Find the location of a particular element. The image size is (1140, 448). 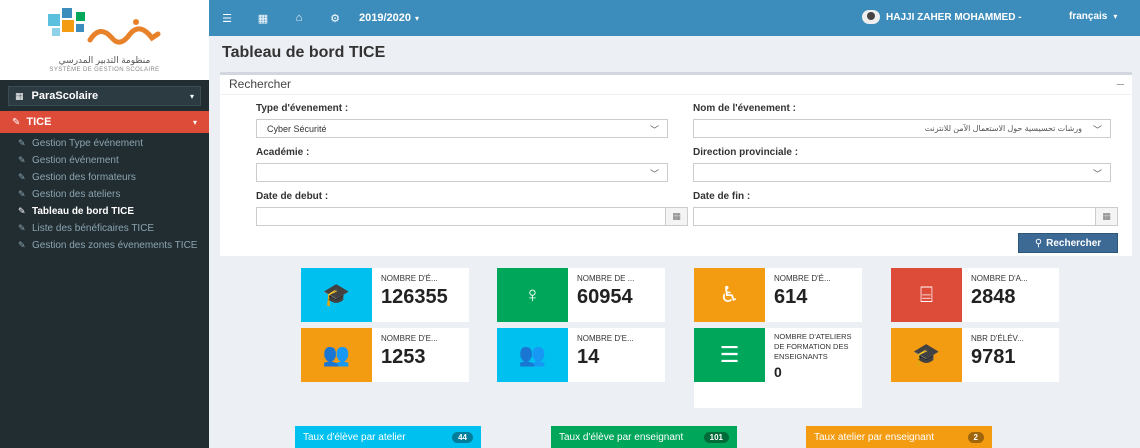

rate-label: Taux atelier par enseignant is located at coordinates (874, 437).